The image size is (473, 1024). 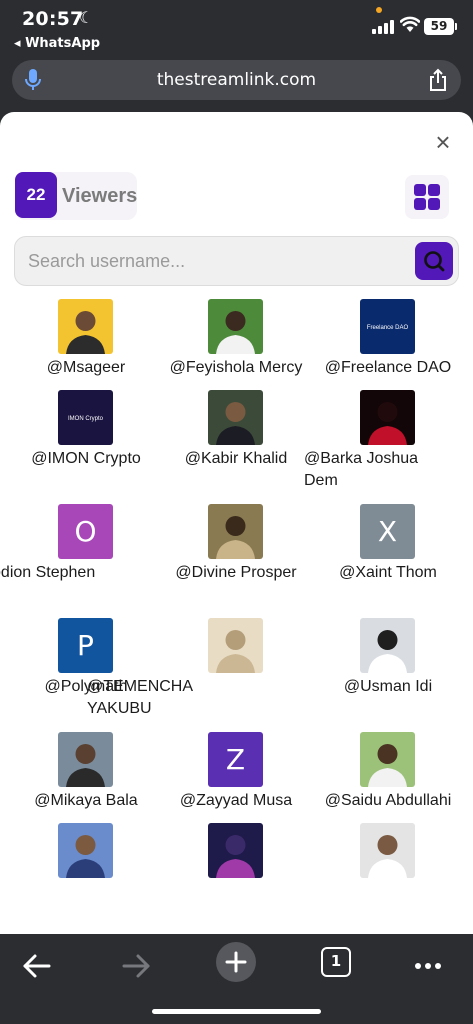 What do you see at coordinates (140, 697) in the screenshot?
I see `viewer-username: @TEMENCHA YAKUBU` at bounding box center [140, 697].